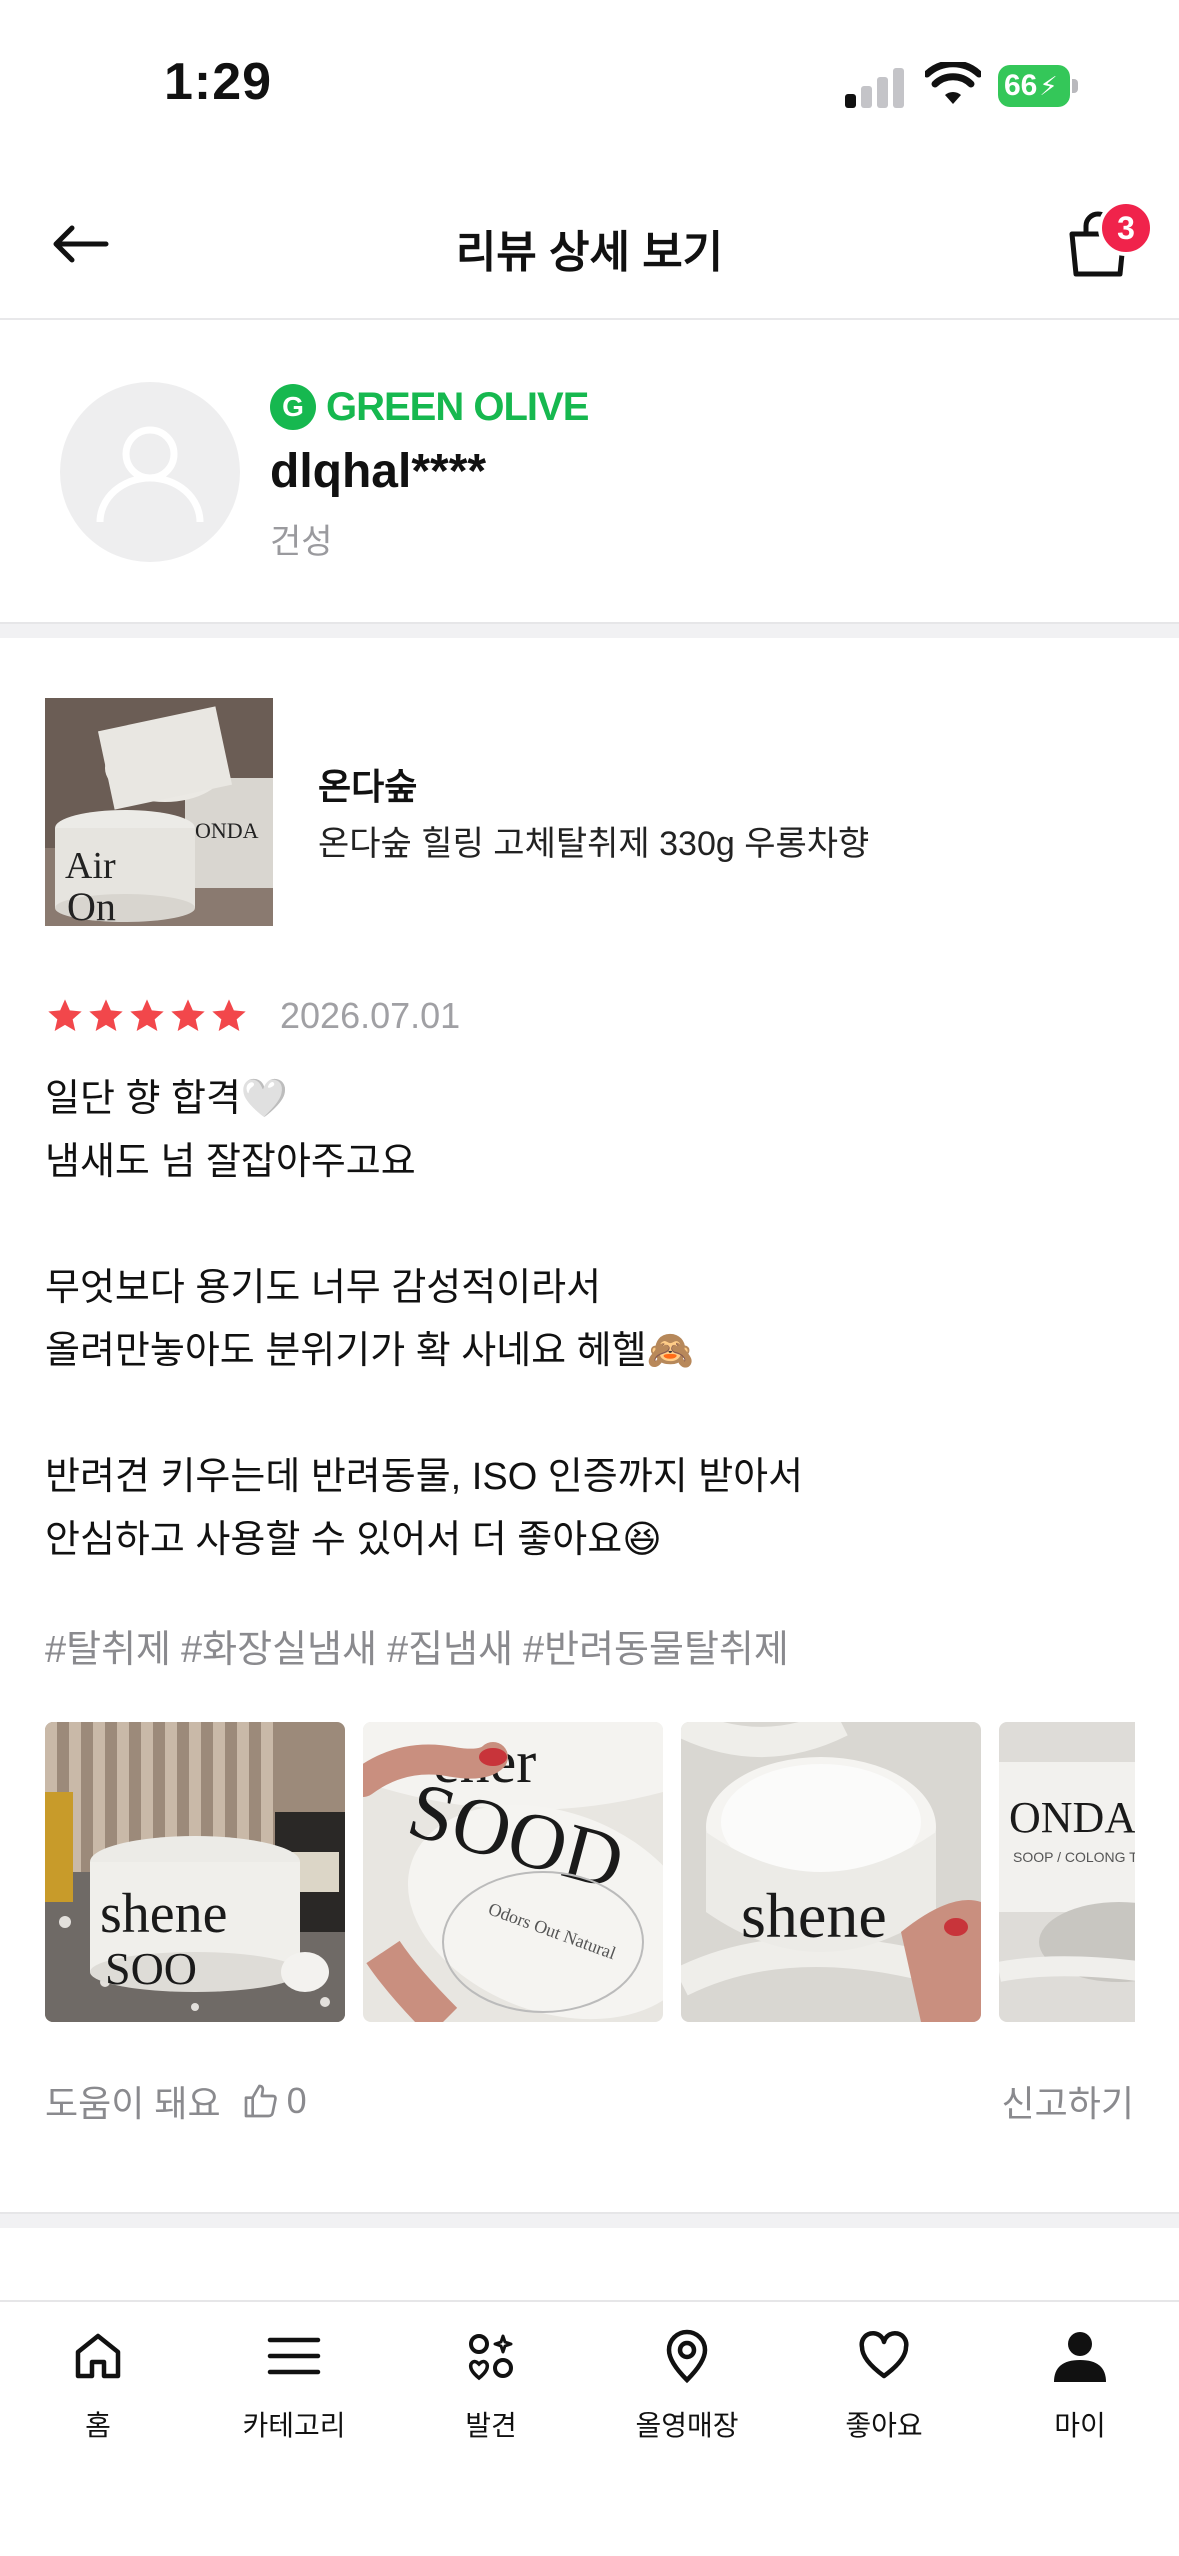 This screenshot has height=2556, width=1179. I want to click on header: 리뷰 상세 보기, so click(589, 245).